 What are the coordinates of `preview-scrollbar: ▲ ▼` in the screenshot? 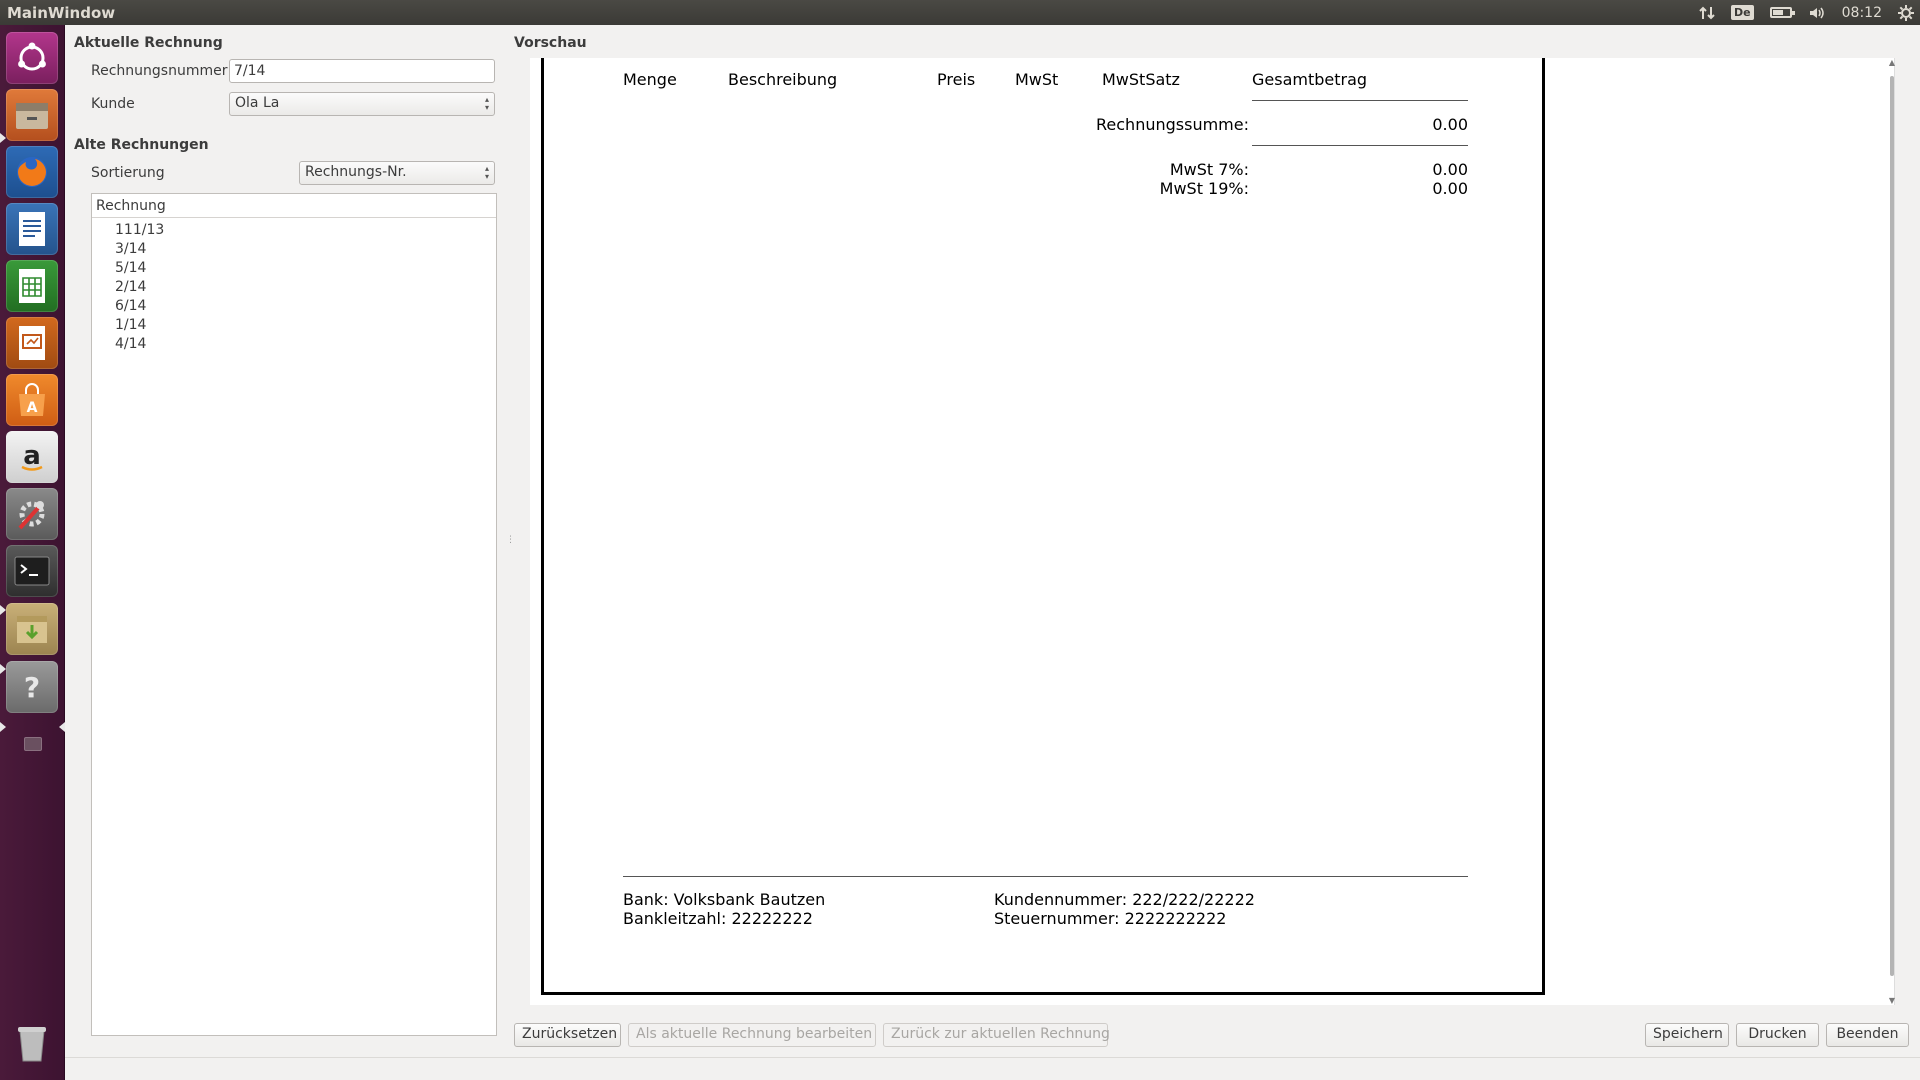 It's located at (1892, 531).